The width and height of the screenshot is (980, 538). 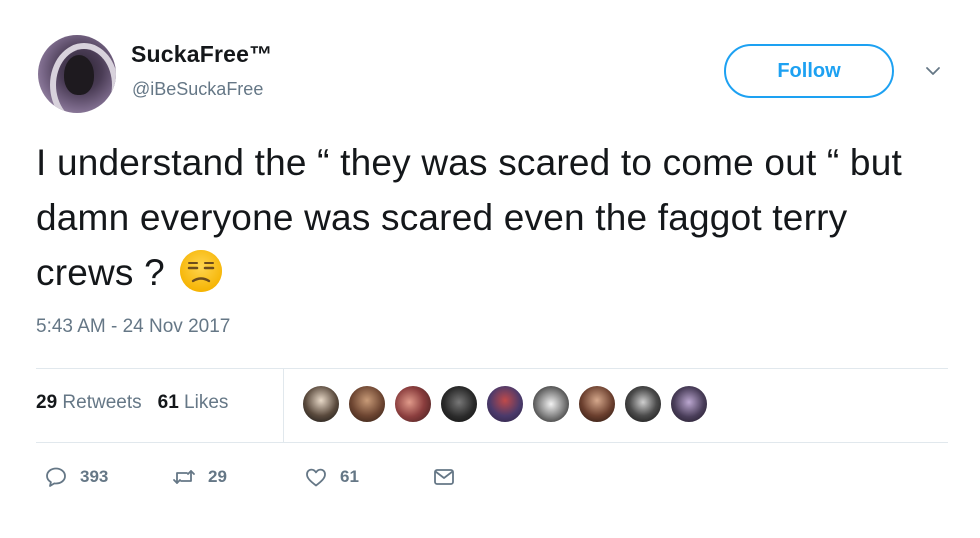 I want to click on divider-vertical, so click(x=283, y=405).